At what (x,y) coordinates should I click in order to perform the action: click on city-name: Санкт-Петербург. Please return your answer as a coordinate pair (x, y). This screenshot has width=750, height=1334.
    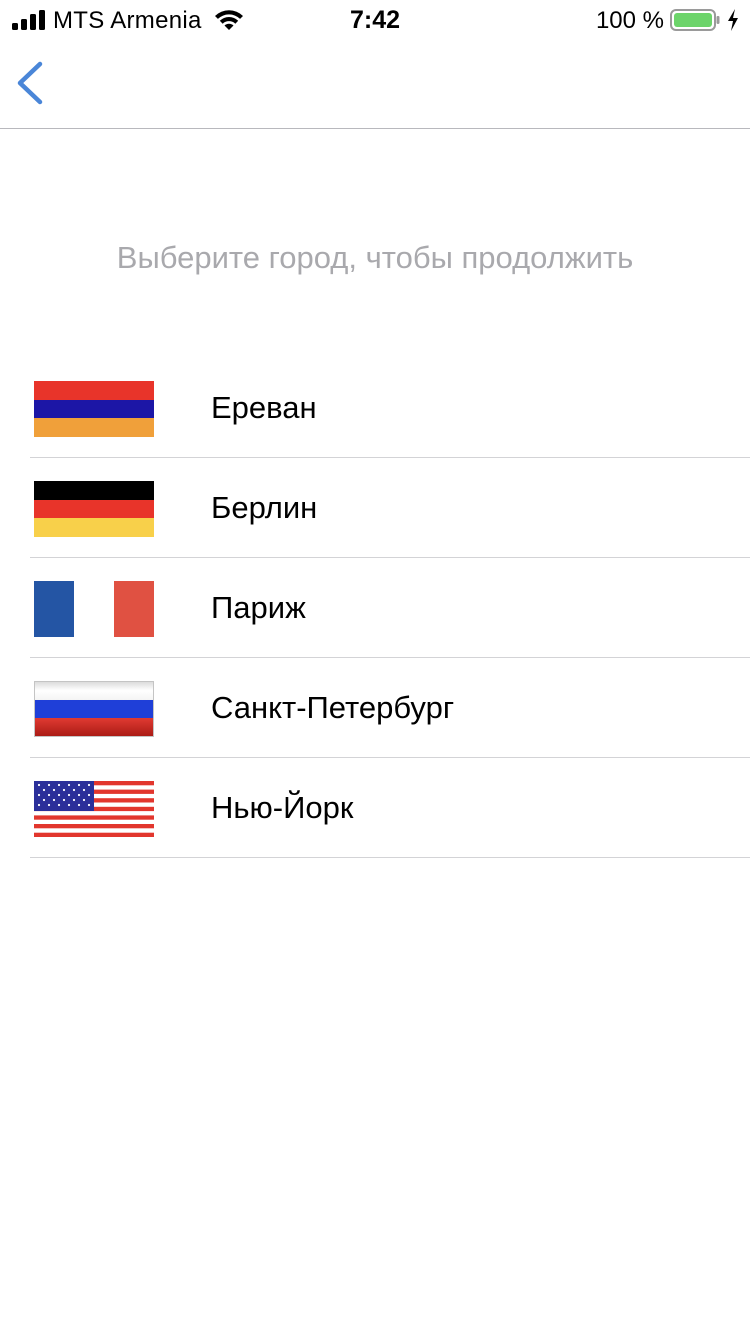
    Looking at the image, I should click on (333, 707).